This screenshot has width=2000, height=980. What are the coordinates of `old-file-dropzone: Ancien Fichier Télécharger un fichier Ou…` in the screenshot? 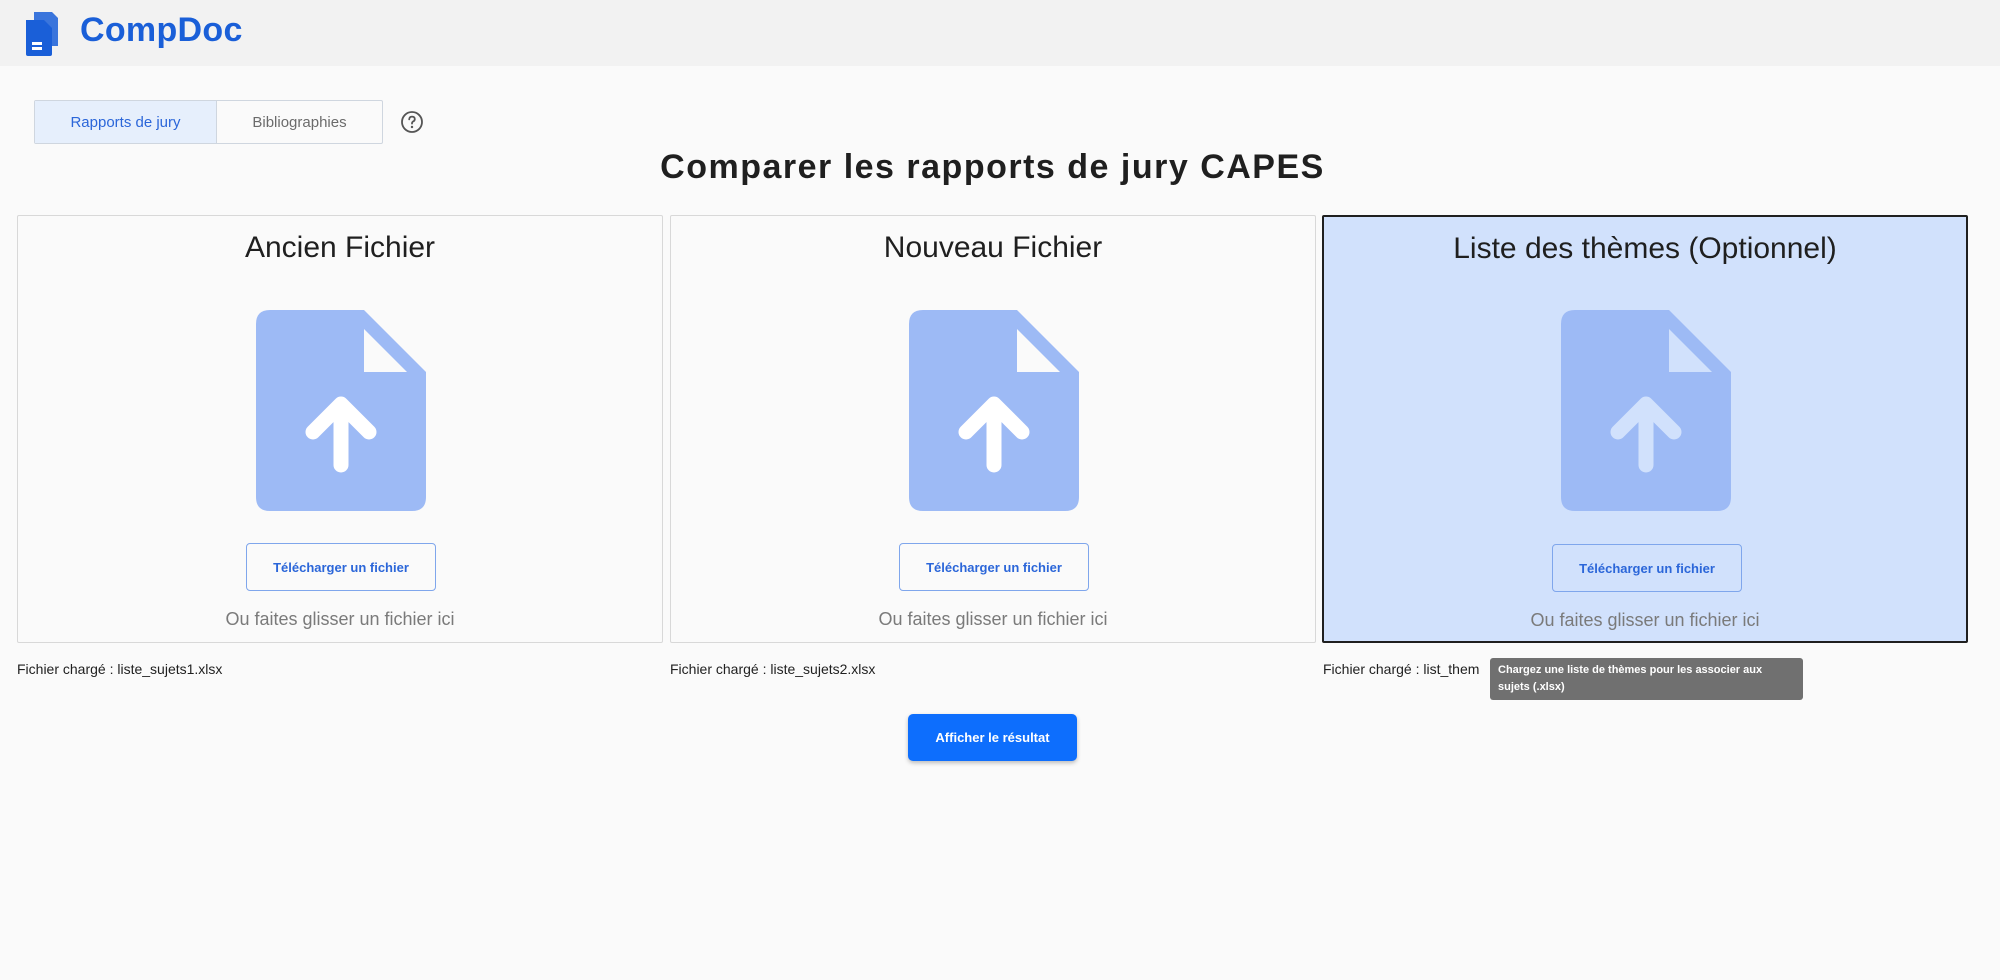 It's located at (340, 429).